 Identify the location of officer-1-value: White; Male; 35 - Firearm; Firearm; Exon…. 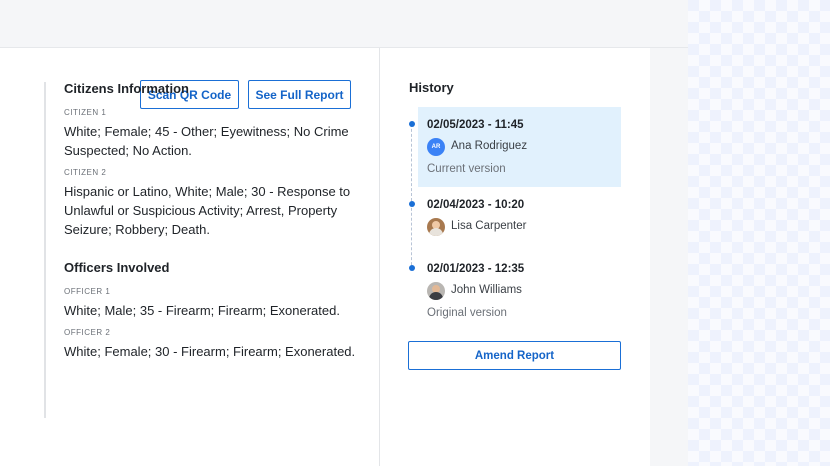
(202, 310).